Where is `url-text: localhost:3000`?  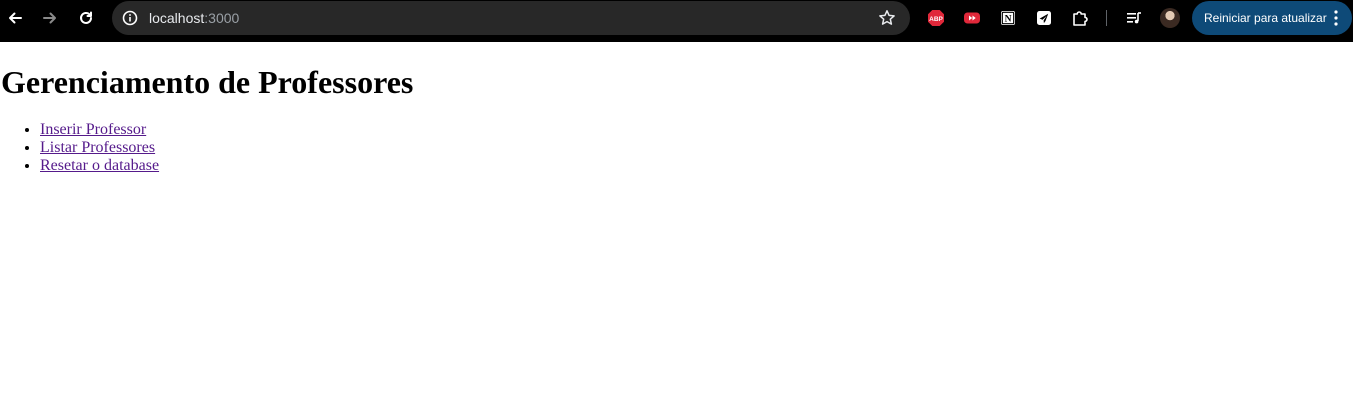
url-text: localhost:3000 is located at coordinates (194, 18).